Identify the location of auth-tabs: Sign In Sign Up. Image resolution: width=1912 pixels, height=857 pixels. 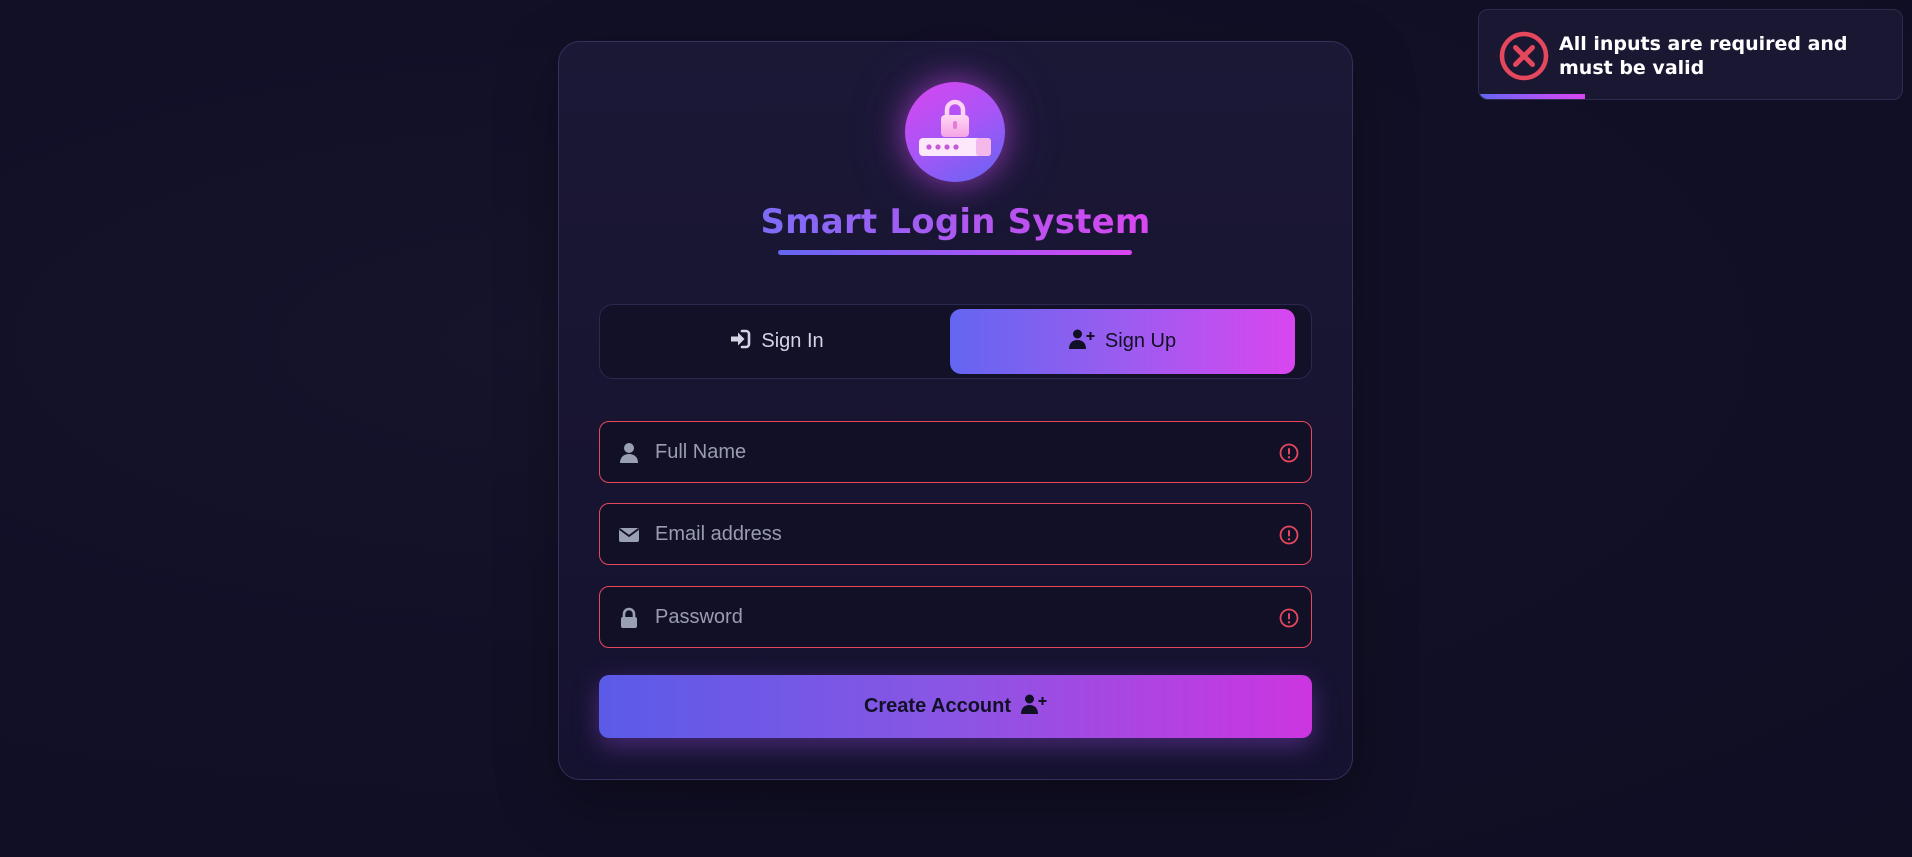
(955, 341).